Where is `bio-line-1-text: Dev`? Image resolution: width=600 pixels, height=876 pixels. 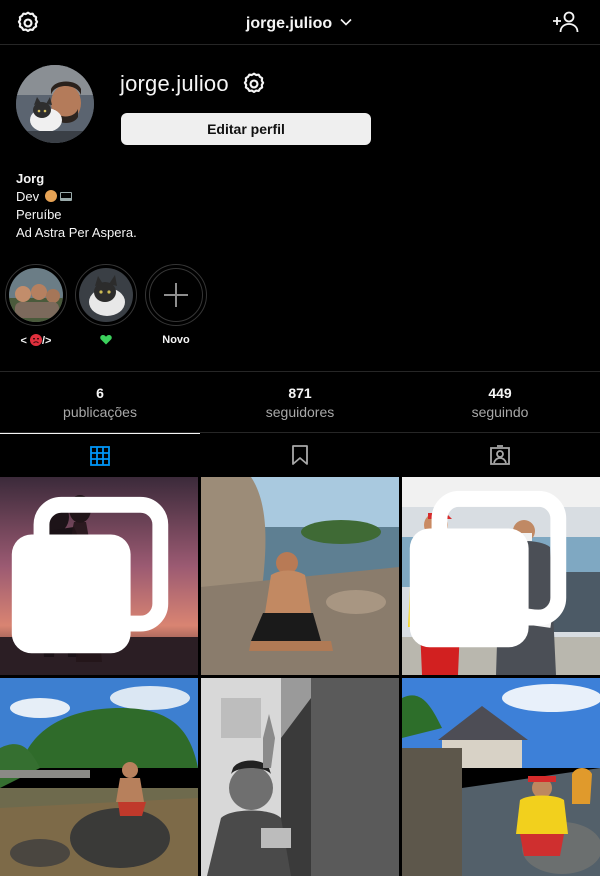 bio-line-1-text: Dev is located at coordinates (28, 196).